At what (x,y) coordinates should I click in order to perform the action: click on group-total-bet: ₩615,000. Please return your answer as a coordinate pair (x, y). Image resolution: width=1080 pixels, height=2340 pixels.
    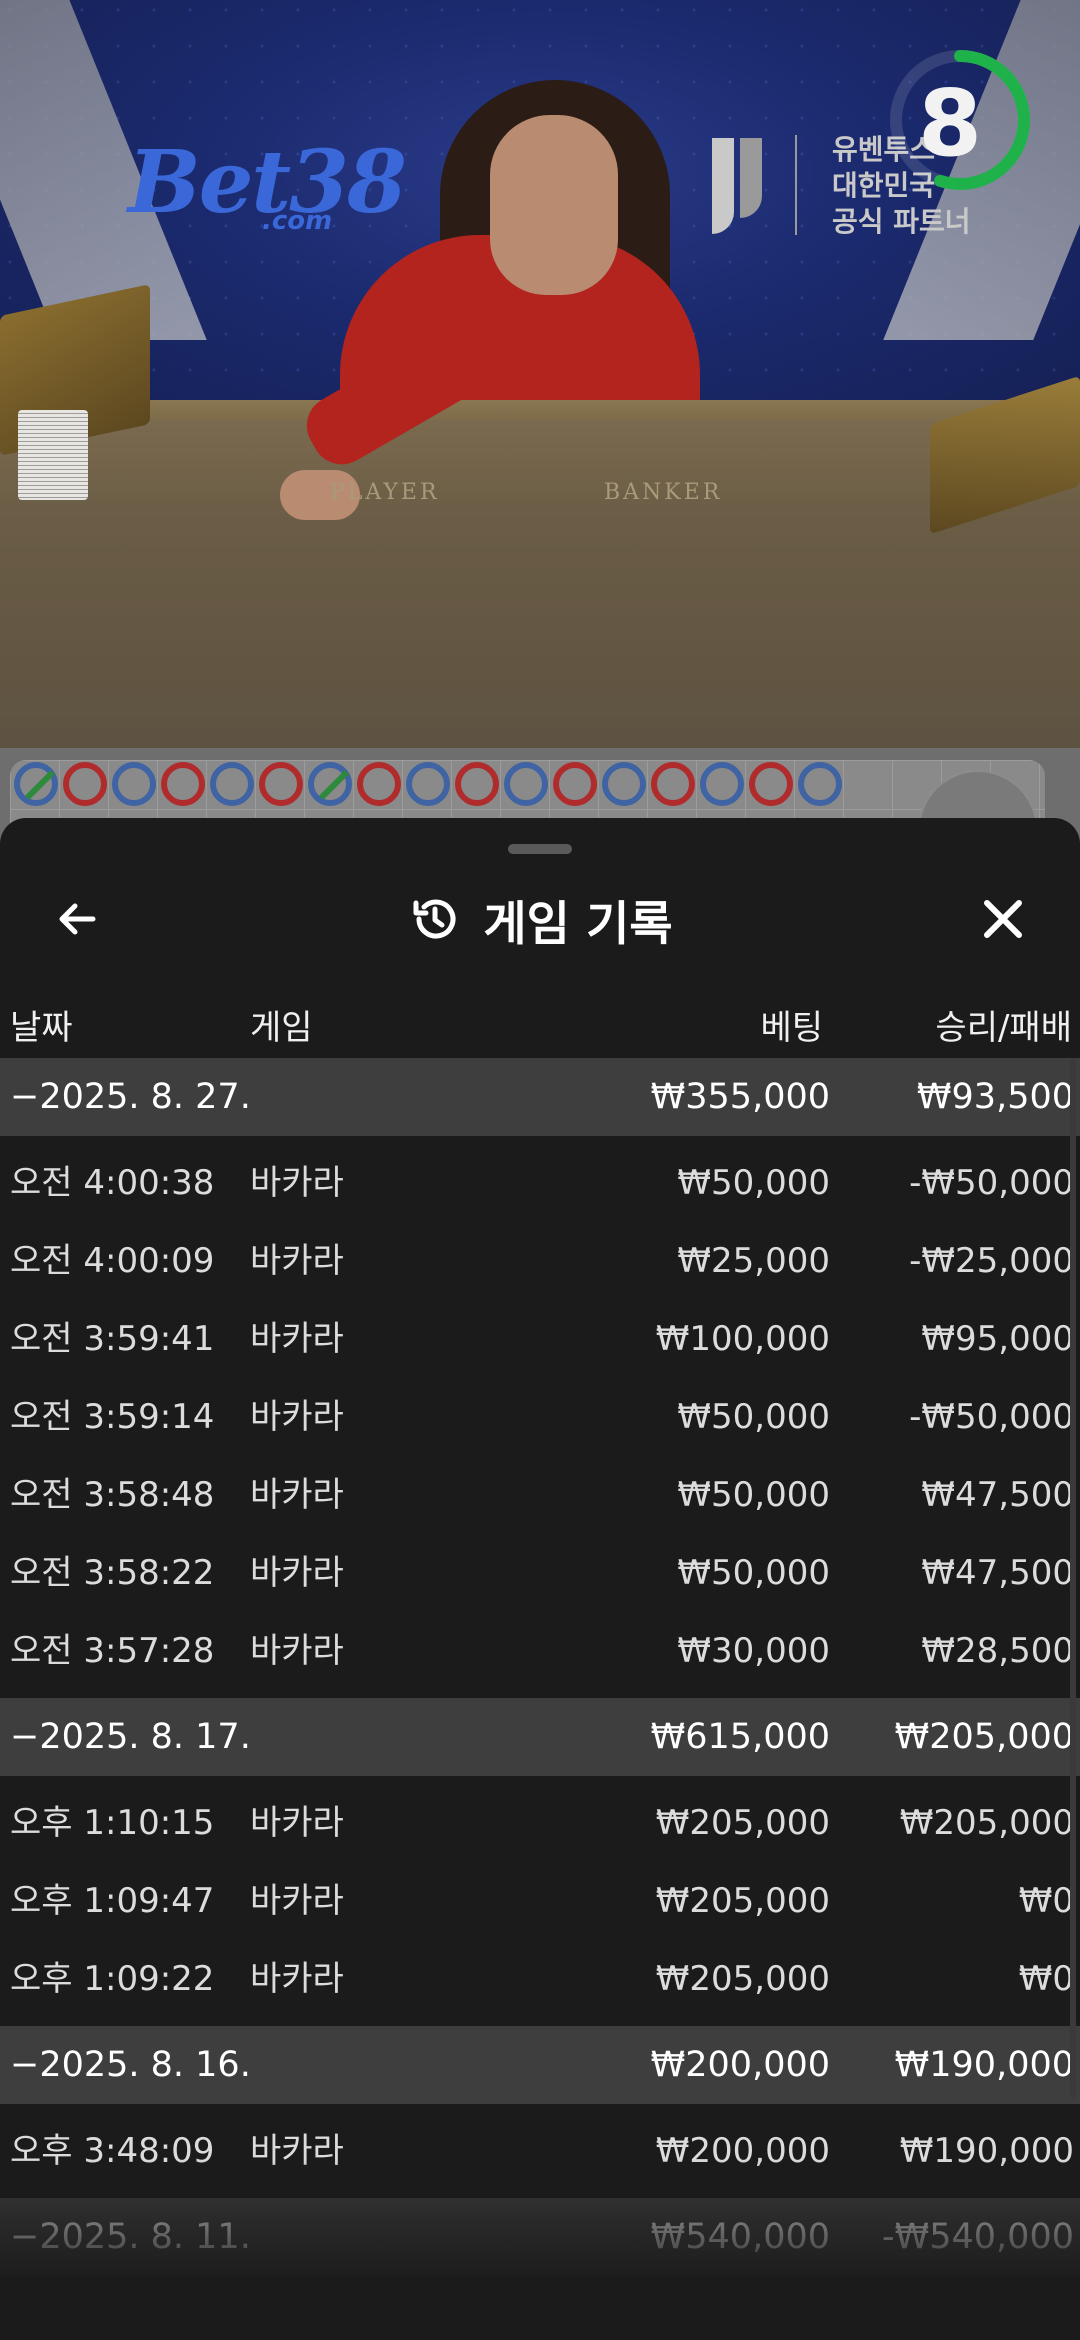
    Looking at the image, I should click on (740, 1737).